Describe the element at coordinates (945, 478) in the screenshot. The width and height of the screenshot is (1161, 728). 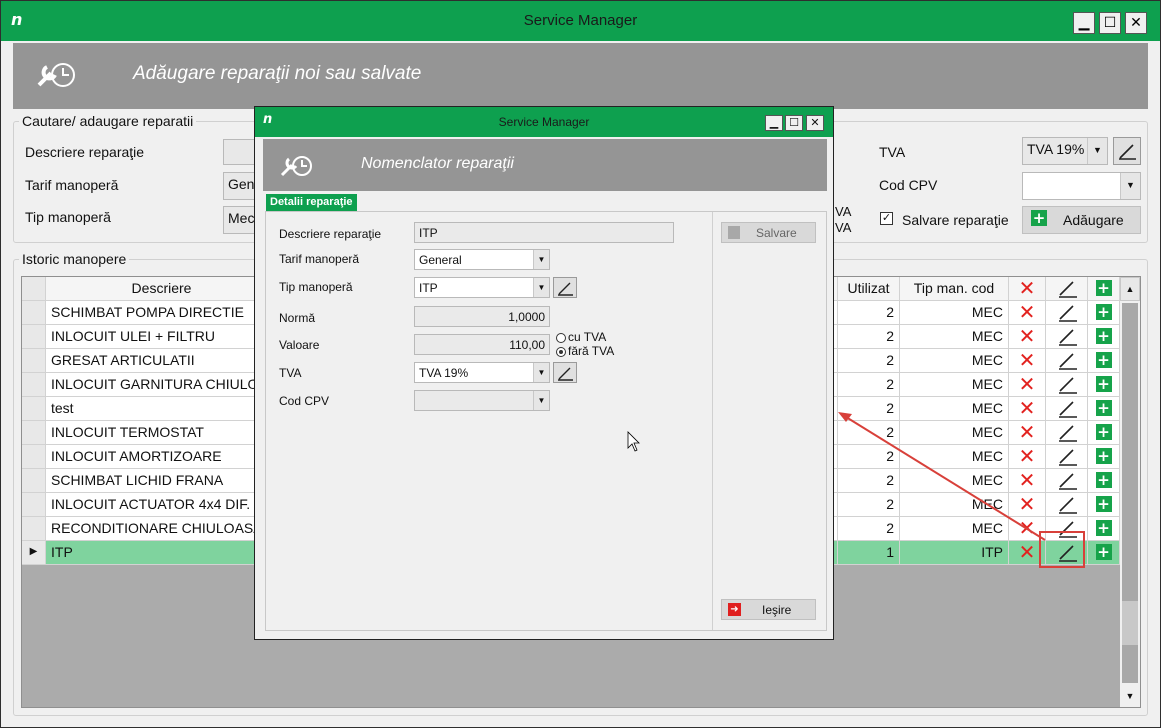
I see `annotation-arrow` at that location.